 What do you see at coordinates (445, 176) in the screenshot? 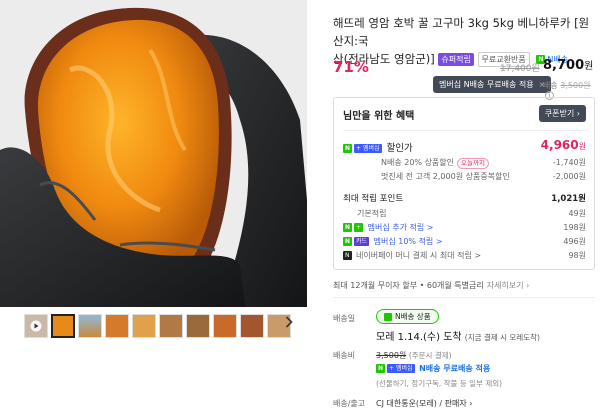
I see `discount-row-2-label: 멋진세 전 고객 2,000원 상품중복할인` at bounding box center [445, 176].